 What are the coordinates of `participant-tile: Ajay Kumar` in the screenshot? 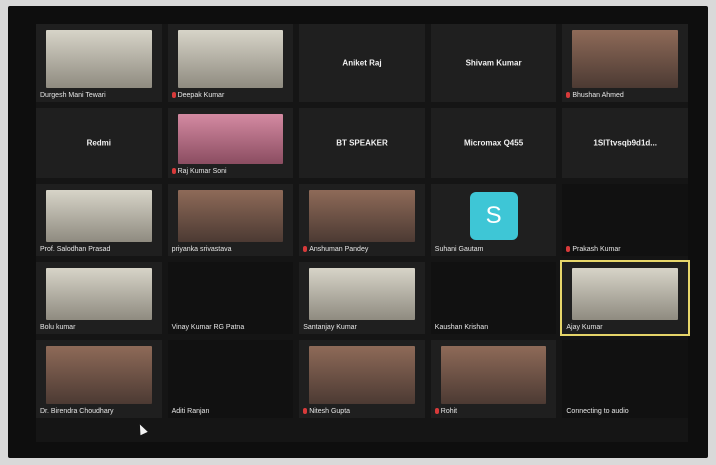 It's located at (625, 298).